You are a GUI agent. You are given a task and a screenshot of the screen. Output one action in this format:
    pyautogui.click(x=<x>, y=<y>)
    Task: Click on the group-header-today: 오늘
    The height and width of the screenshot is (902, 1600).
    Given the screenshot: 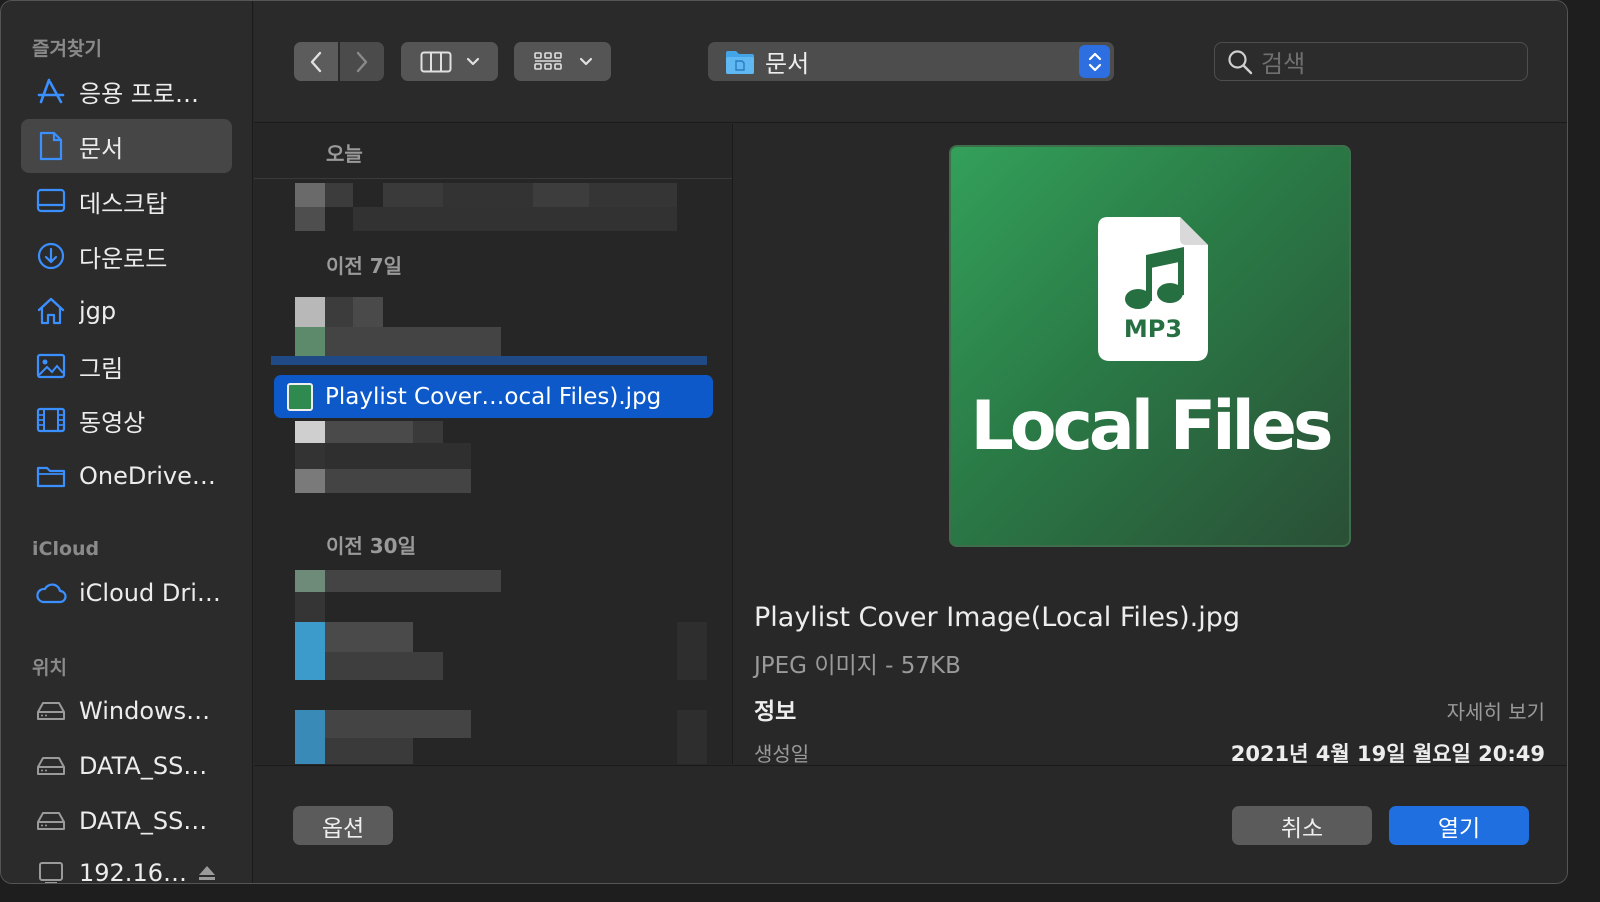 What is the action you would take?
    pyautogui.click(x=344, y=154)
    